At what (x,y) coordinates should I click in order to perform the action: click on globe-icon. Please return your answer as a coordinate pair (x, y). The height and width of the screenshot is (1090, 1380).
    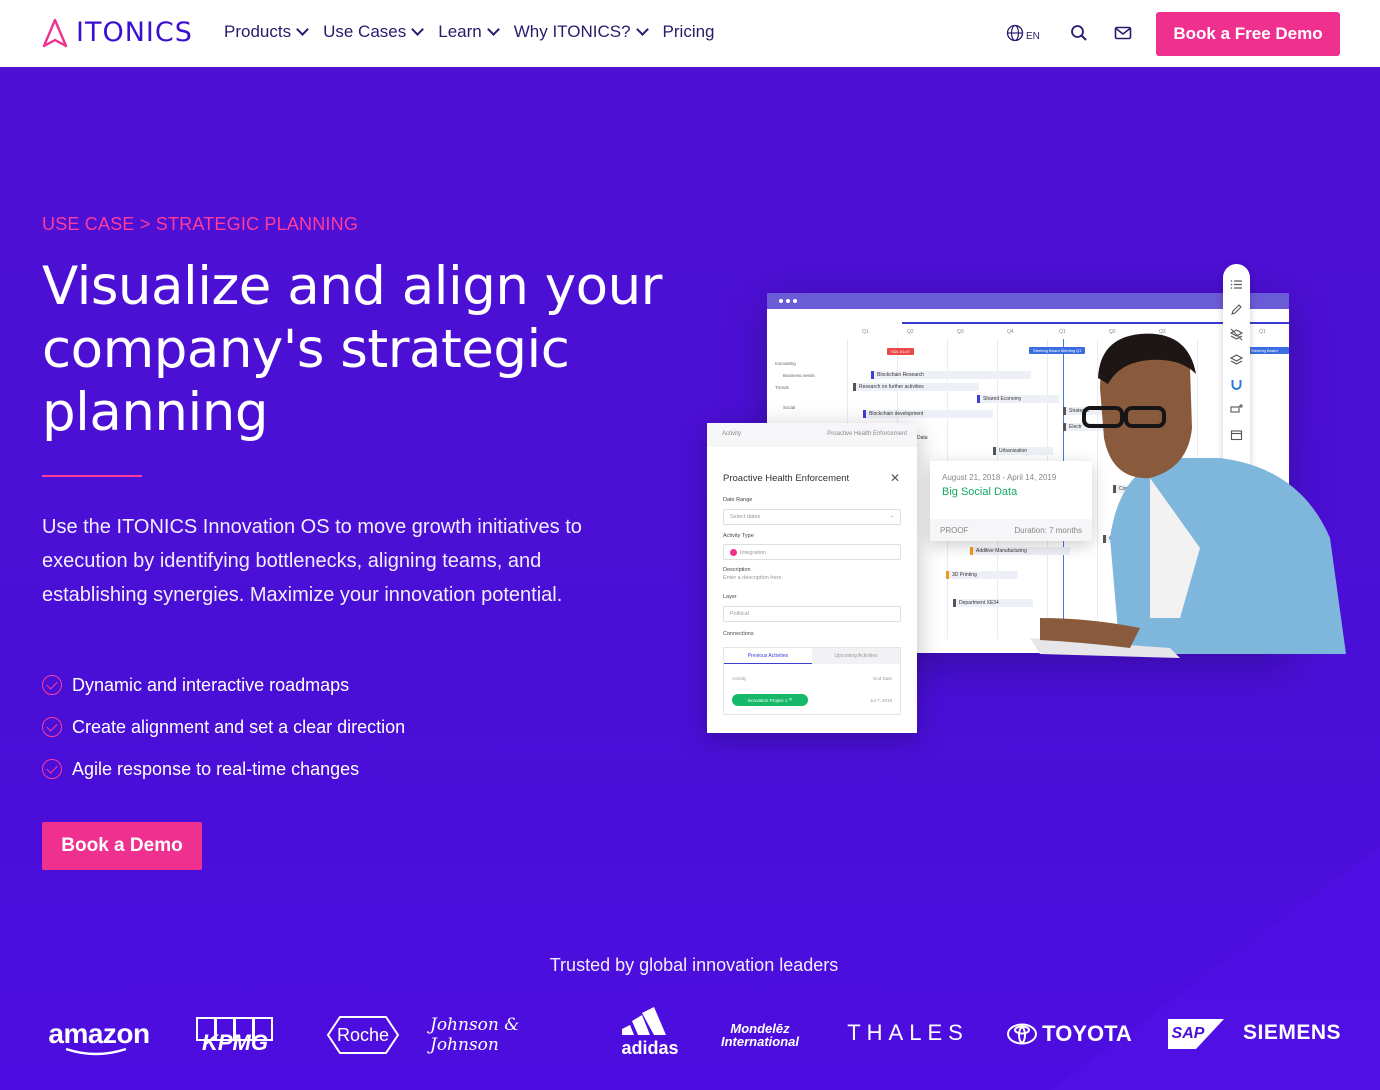
    Looking at the image, I should click on (1015, 33).